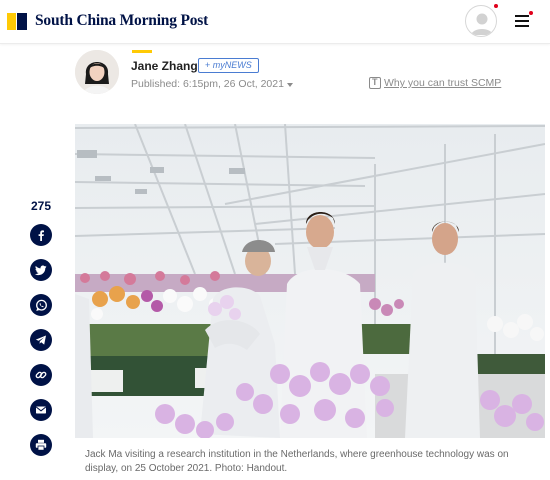  I want to click on link-icon, so click(41, 375).